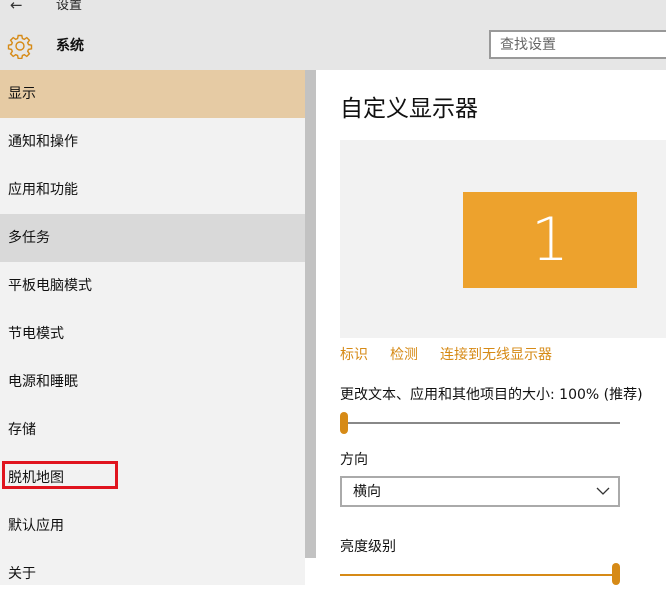 The image size is (666, 598). What do you see at coordinates (69, 6) in the screenshot?
I see `window-title: 设置` at bounding box center [69, 6].